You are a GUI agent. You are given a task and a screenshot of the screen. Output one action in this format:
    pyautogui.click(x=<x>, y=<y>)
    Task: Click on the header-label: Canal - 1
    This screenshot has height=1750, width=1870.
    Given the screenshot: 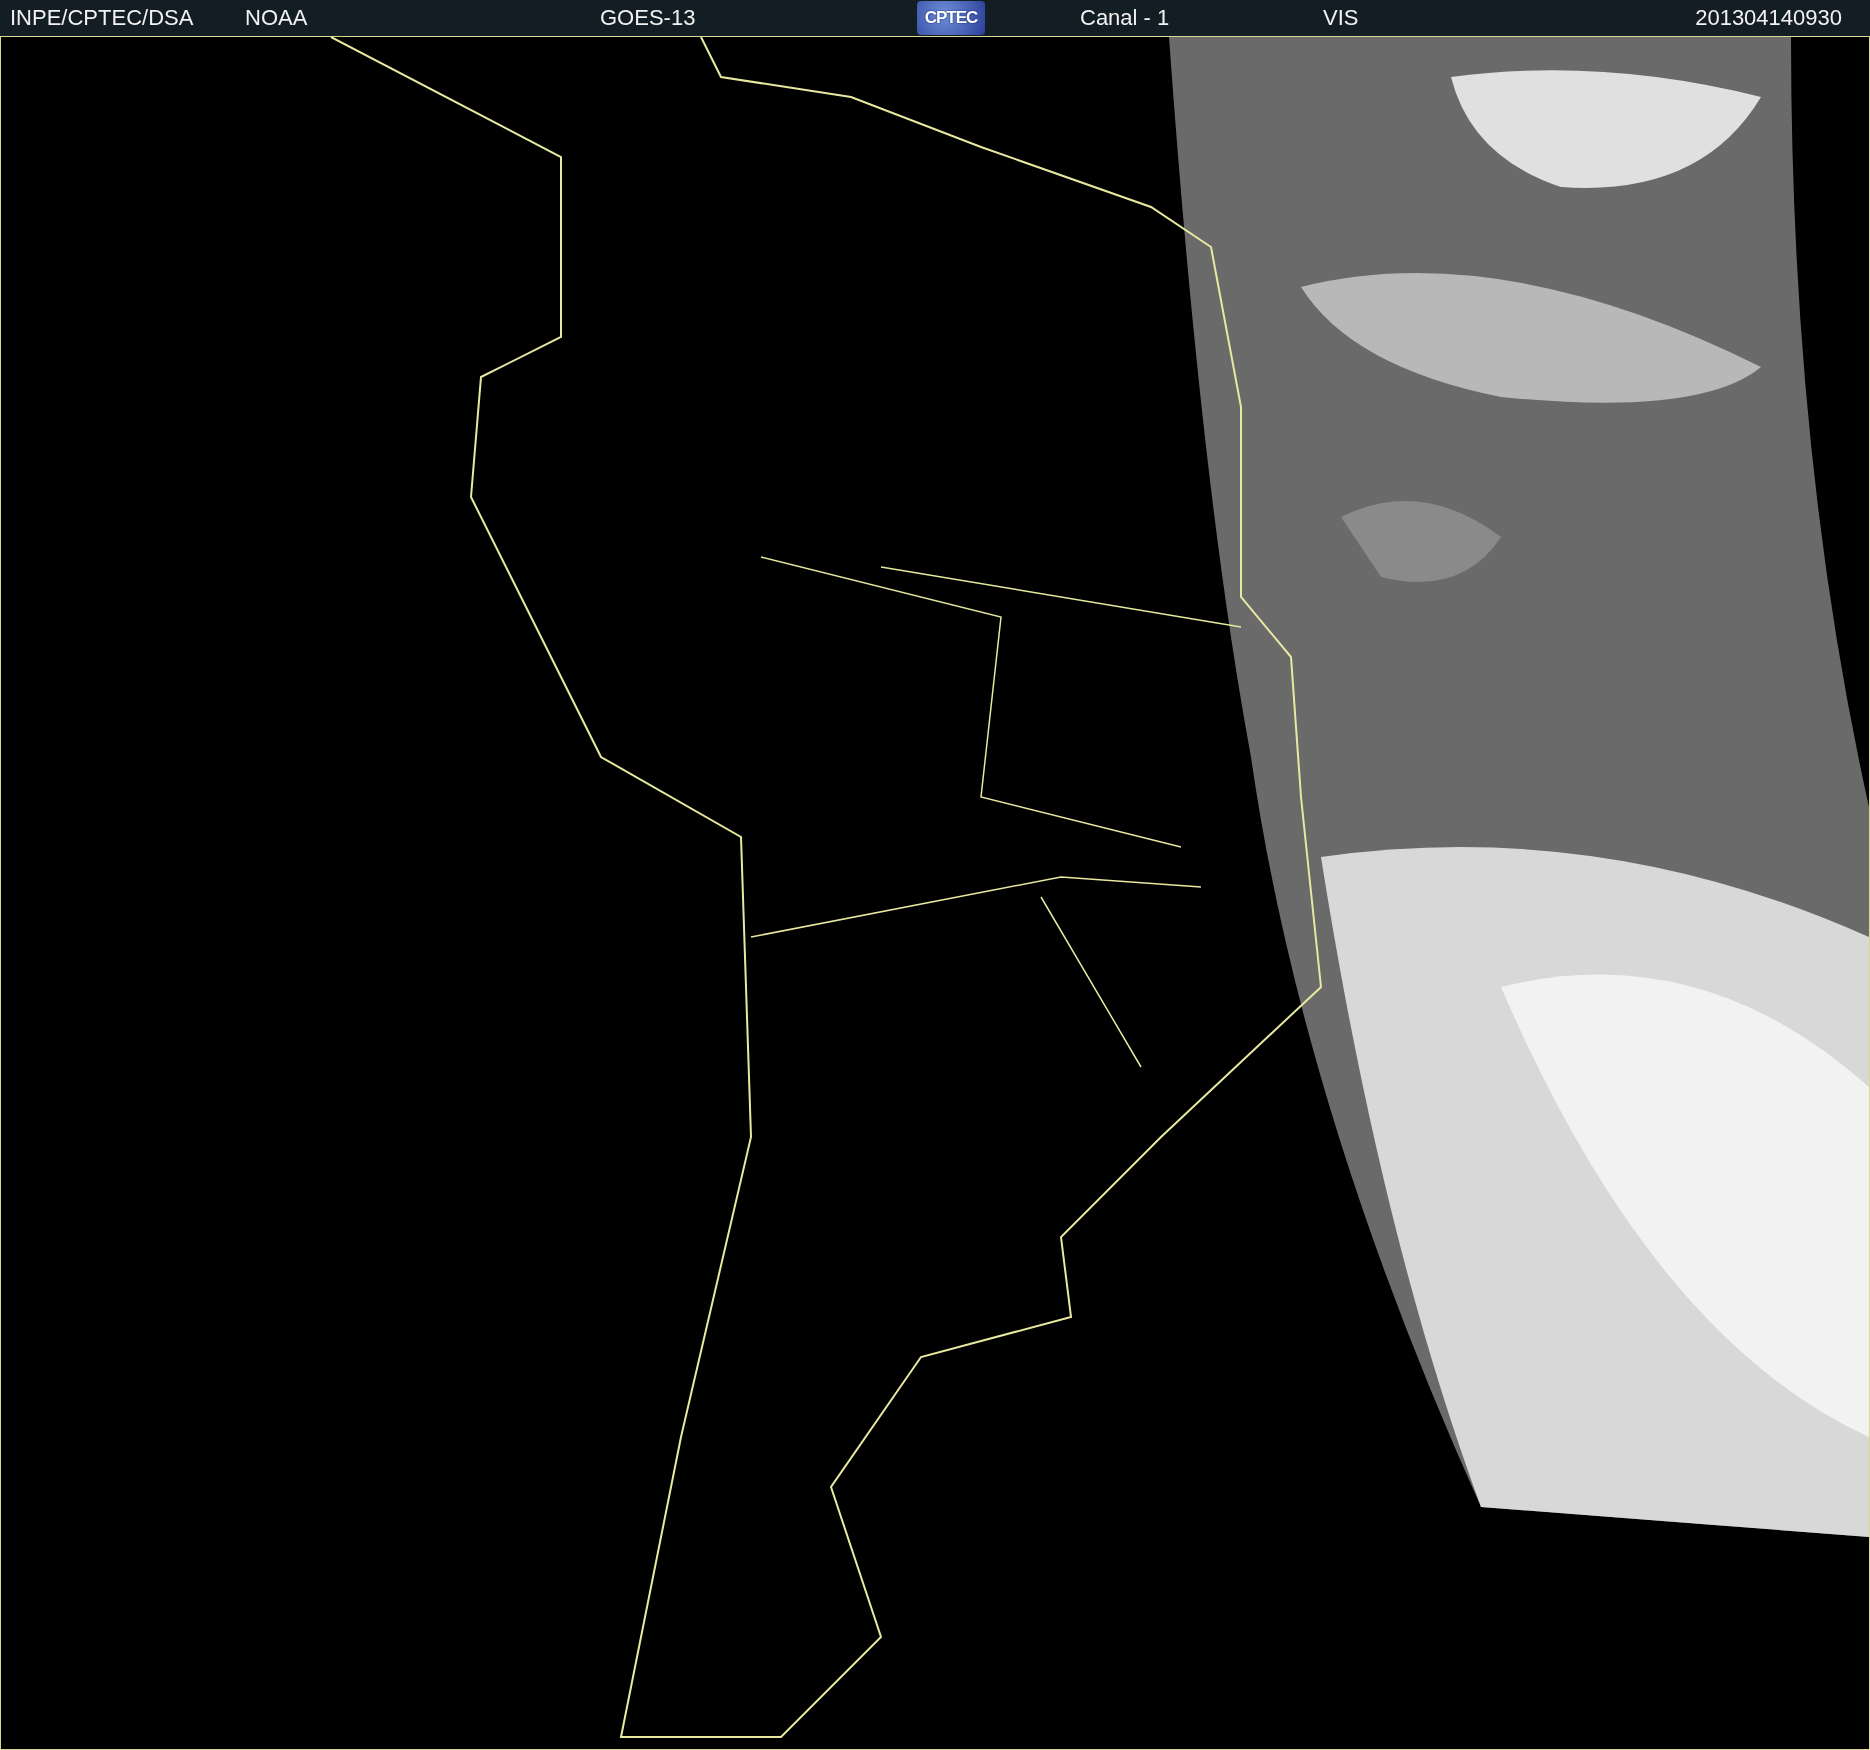 What is the action you would take?
    pyautogui.click(x=1125, y=18)
    